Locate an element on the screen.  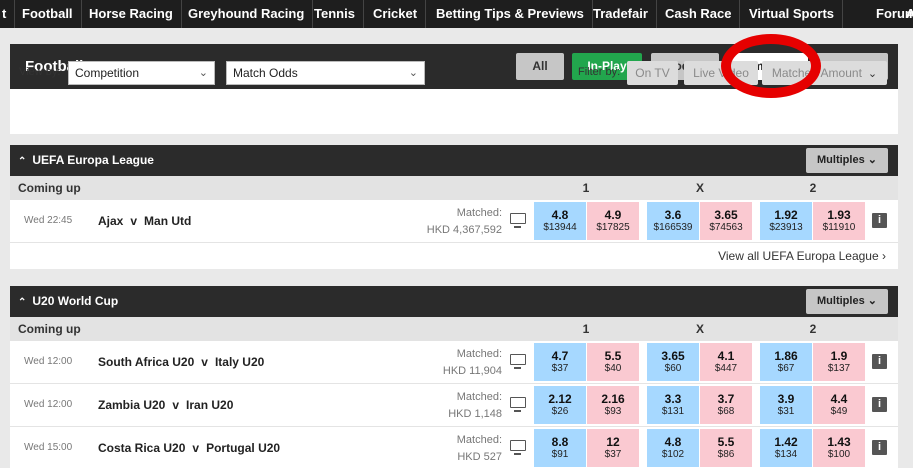
nav-item-partial-right: A is located at coordinates (905, 14).